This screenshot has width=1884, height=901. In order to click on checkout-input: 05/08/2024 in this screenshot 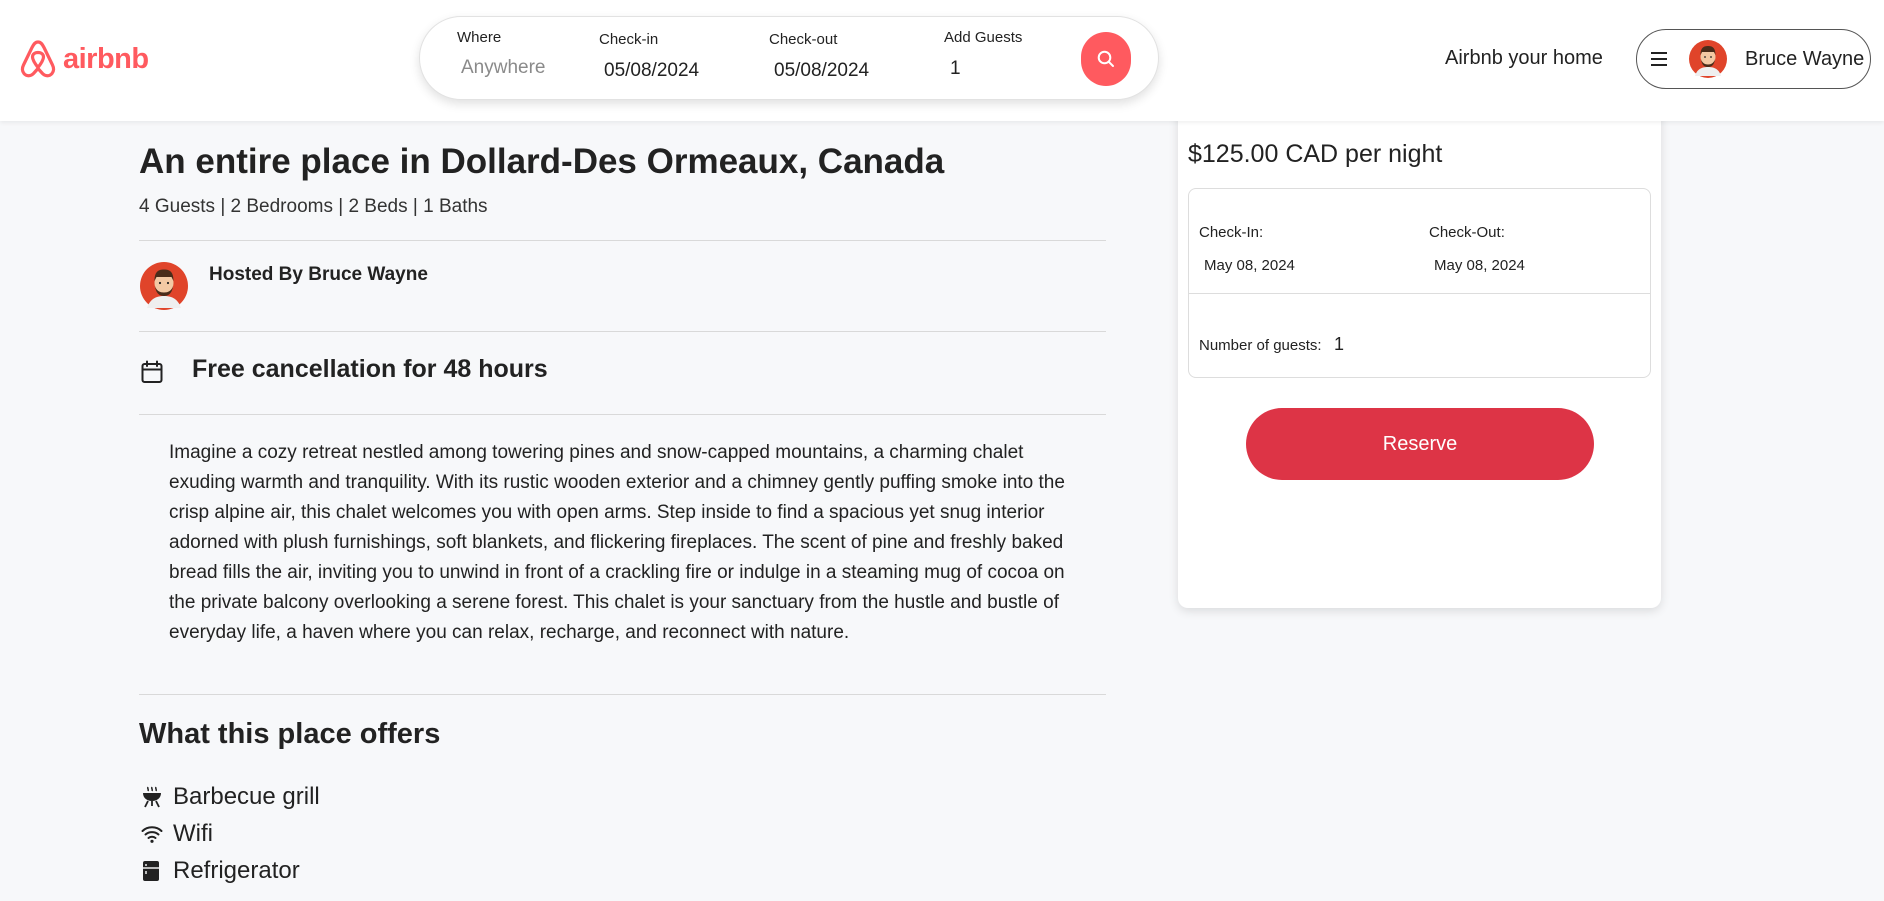, I will do `click(821, 71)`.